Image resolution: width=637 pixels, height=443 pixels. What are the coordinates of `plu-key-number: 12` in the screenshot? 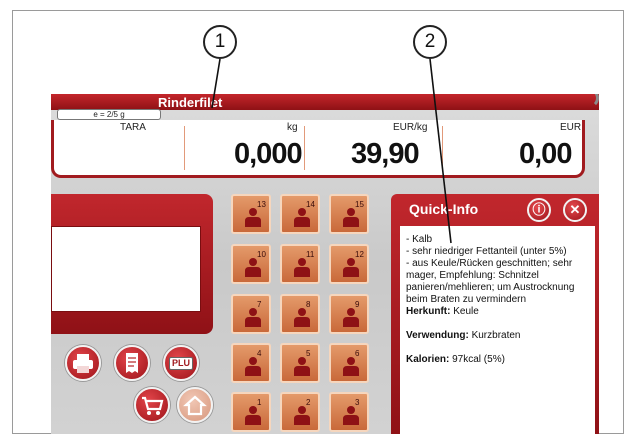 It's located at (359, 254).